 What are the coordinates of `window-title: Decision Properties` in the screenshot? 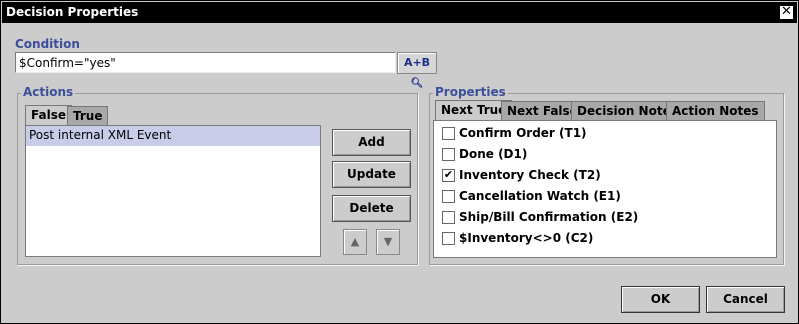 It's located at (72, 12).